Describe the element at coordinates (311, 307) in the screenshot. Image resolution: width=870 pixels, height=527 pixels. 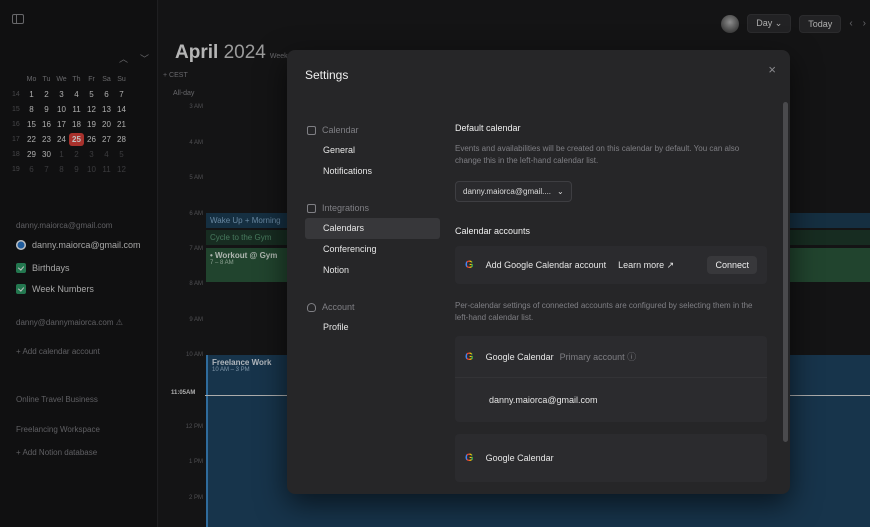
I see `person-icon` at that location.